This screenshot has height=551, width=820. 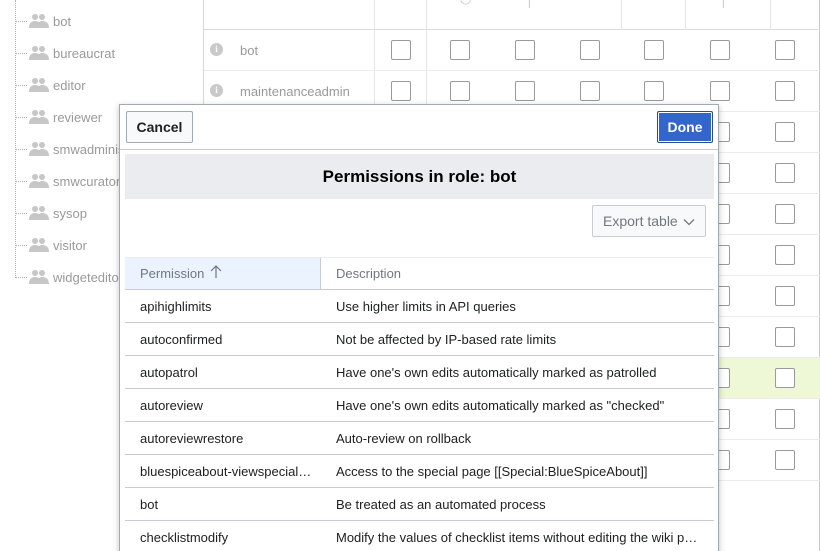 What do you see at coordinates (51, 245) in the screenshot?
I see `tree-item-visitor: visitor` at bounding box center [51, 245].